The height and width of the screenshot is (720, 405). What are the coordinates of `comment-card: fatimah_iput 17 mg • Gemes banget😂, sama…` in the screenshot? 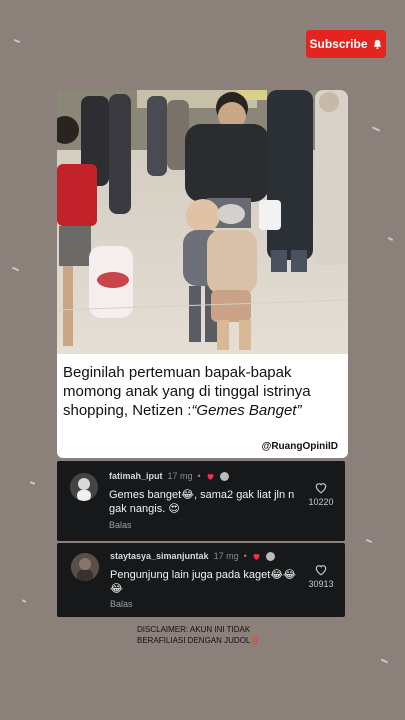 It's located at (201, 501).